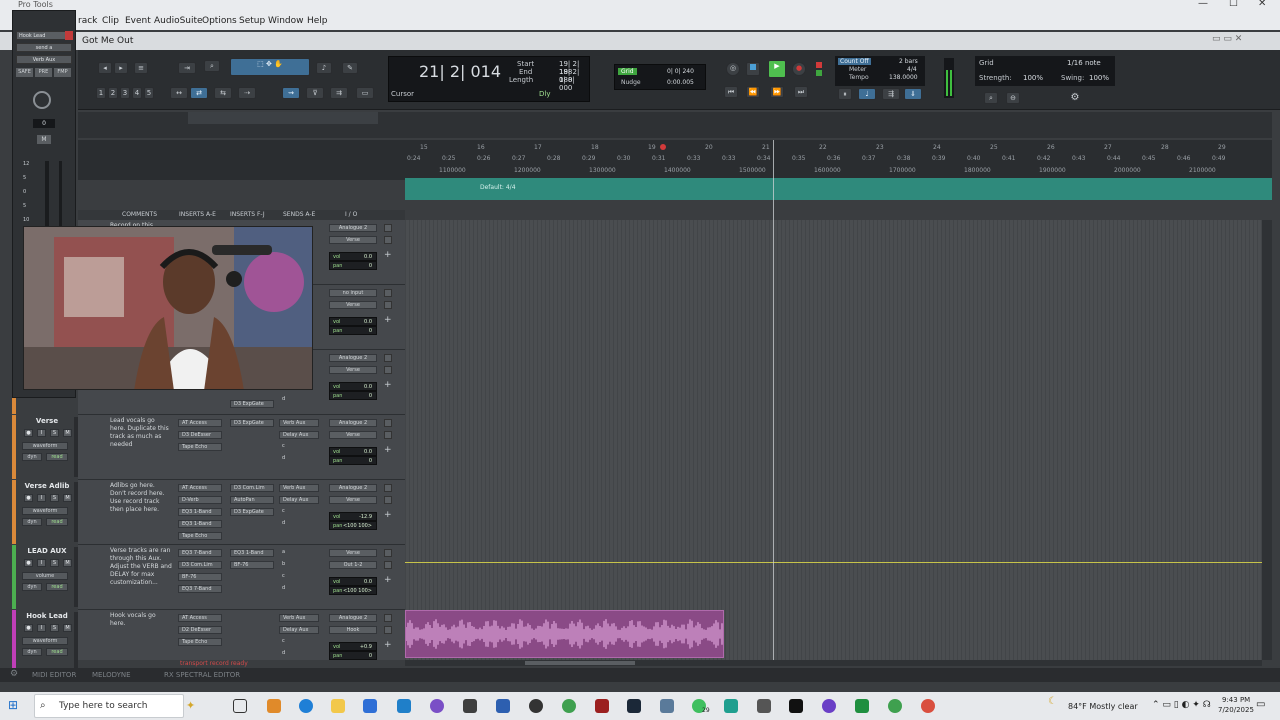 The width and height of the screenshot is (1280, 720). What do you see at coordinates (627, 71) in the screenshot?
I see `grid-label: Grid` at bounding box center [627, 71].